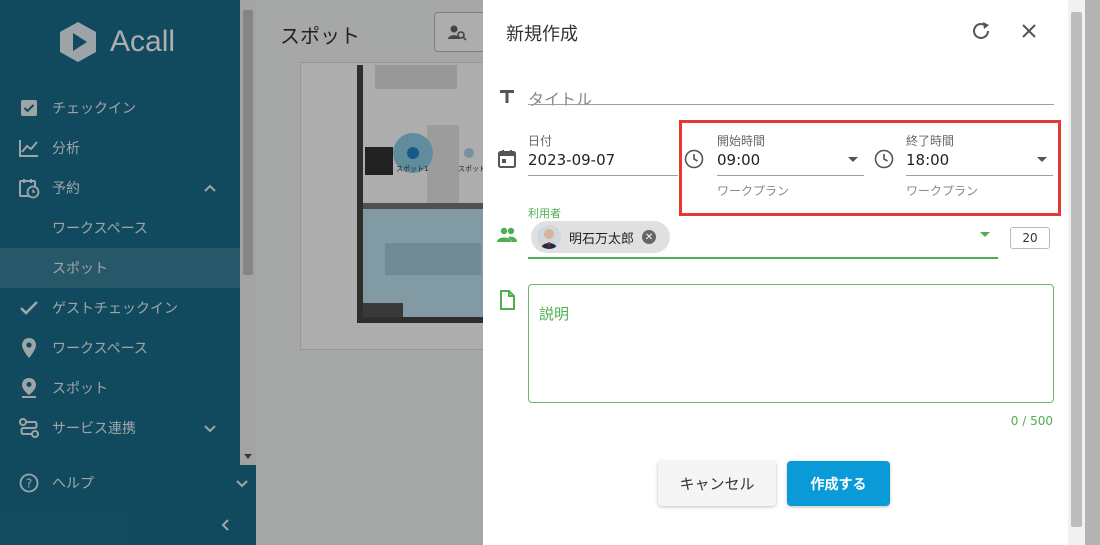 Image resolution: width=1100 pixels, height=545 pixels. I want to click on capacity-input: 20, so click(1030, 238).